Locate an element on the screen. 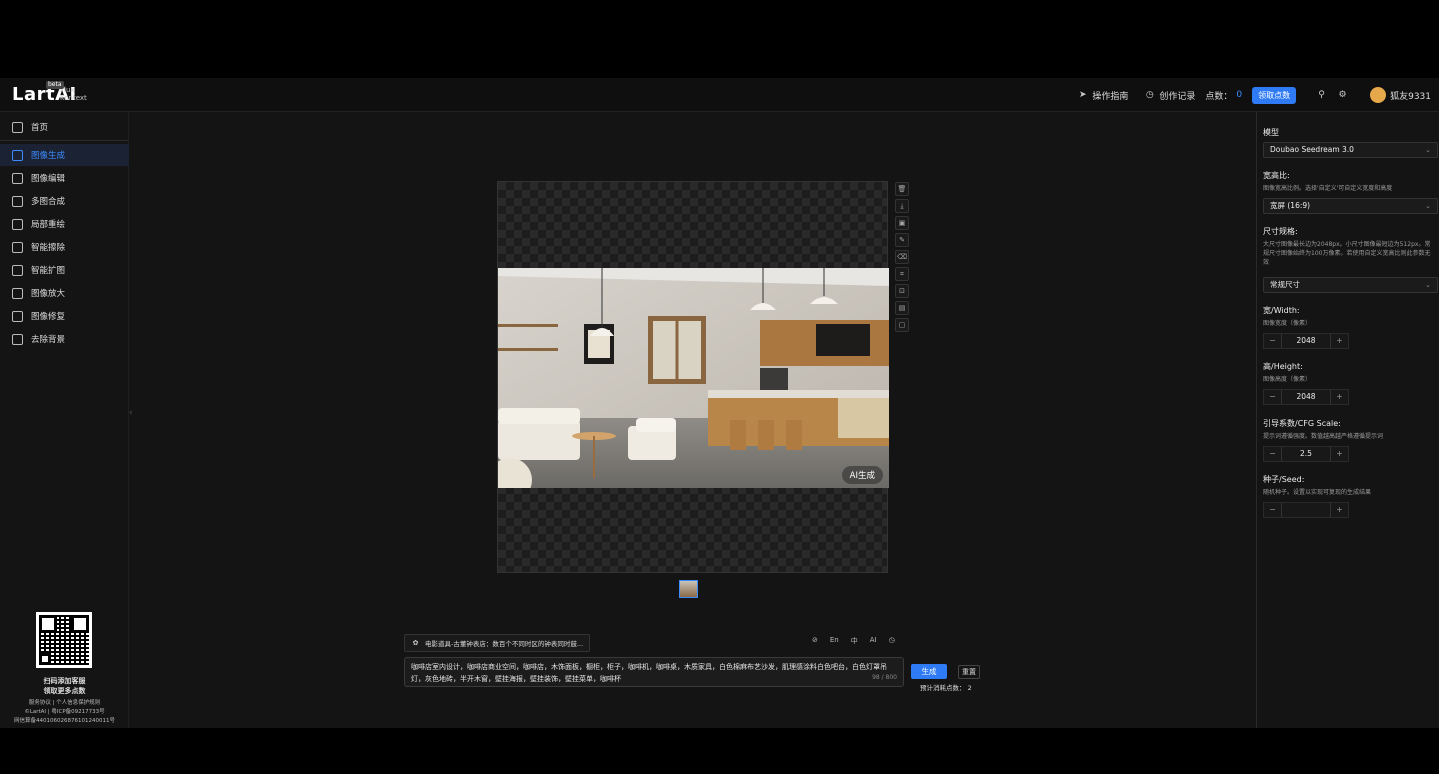 This screenshot has height=774, width=1439. user-menu: 狐友9331 is located at coordinates (1400, 95).